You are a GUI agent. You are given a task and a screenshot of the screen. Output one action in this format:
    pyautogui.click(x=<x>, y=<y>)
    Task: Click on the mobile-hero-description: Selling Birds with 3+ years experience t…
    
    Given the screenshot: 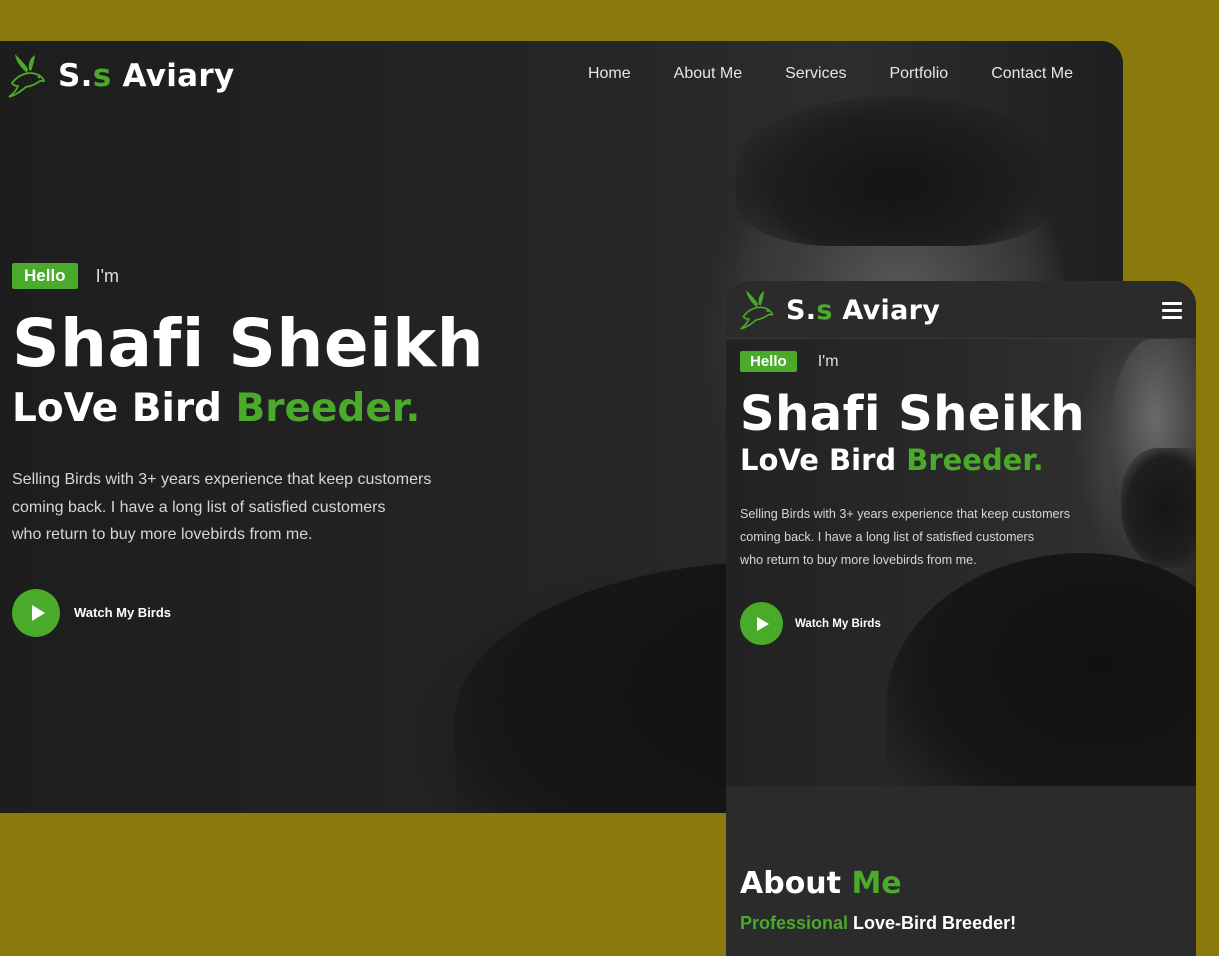 What is the action you would take?
    pyautogui.click(x=905, y=537)
    